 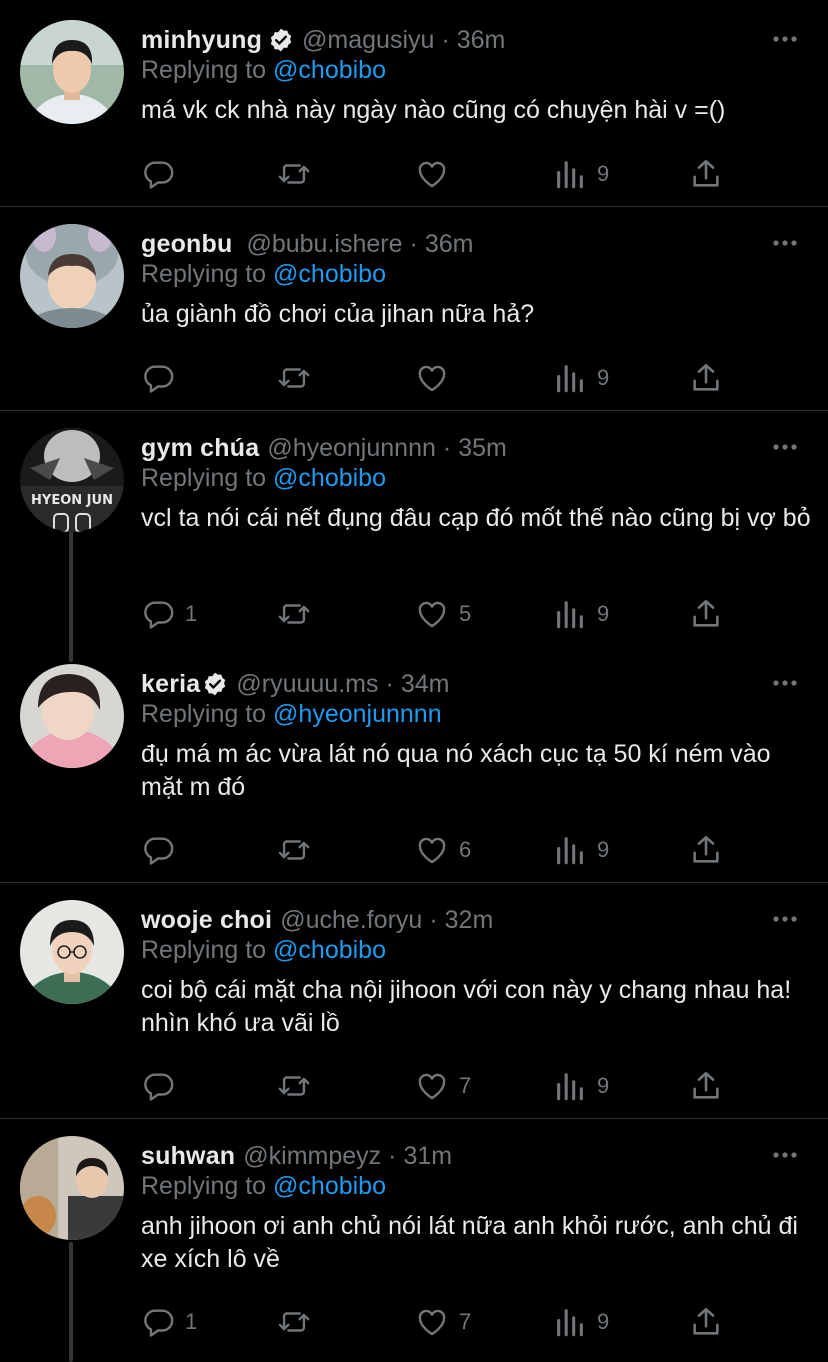 What do you see at coordinates (170, 684) in the screenshot?
I see `display-name: keria` at bounding box center [170, 684].